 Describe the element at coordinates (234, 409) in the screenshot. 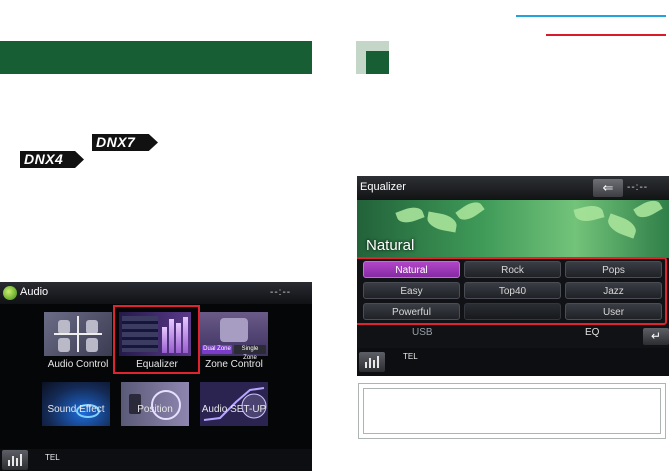

I see `audio-setup-label: Audio SET-UP` at that location.